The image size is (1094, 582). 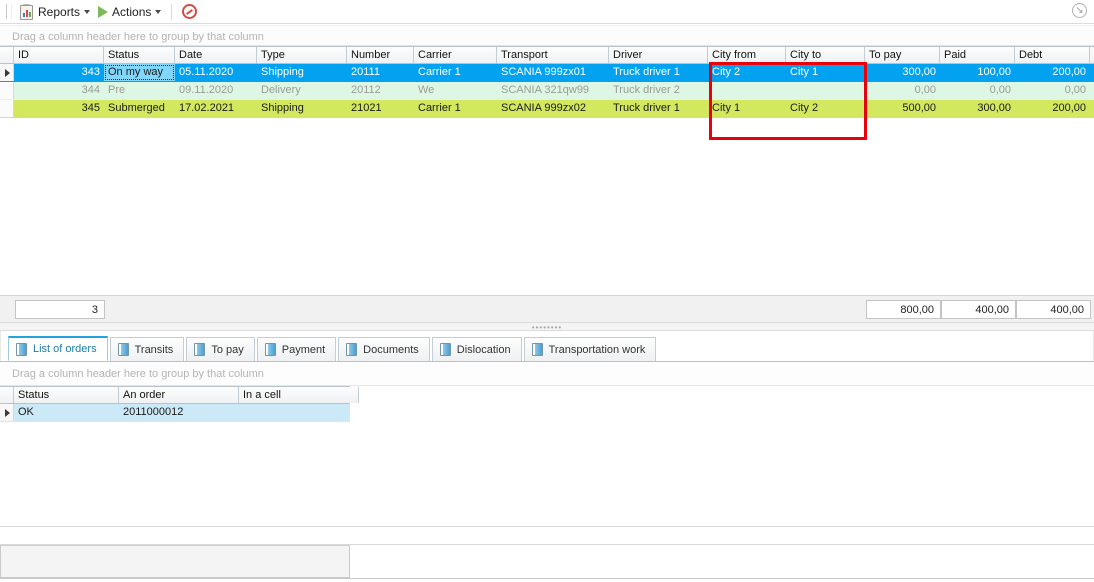 What do you see at coordinates (455, 90) in the screenshot?
I see `cell-carrier: We` at bounding box center [455, 90].